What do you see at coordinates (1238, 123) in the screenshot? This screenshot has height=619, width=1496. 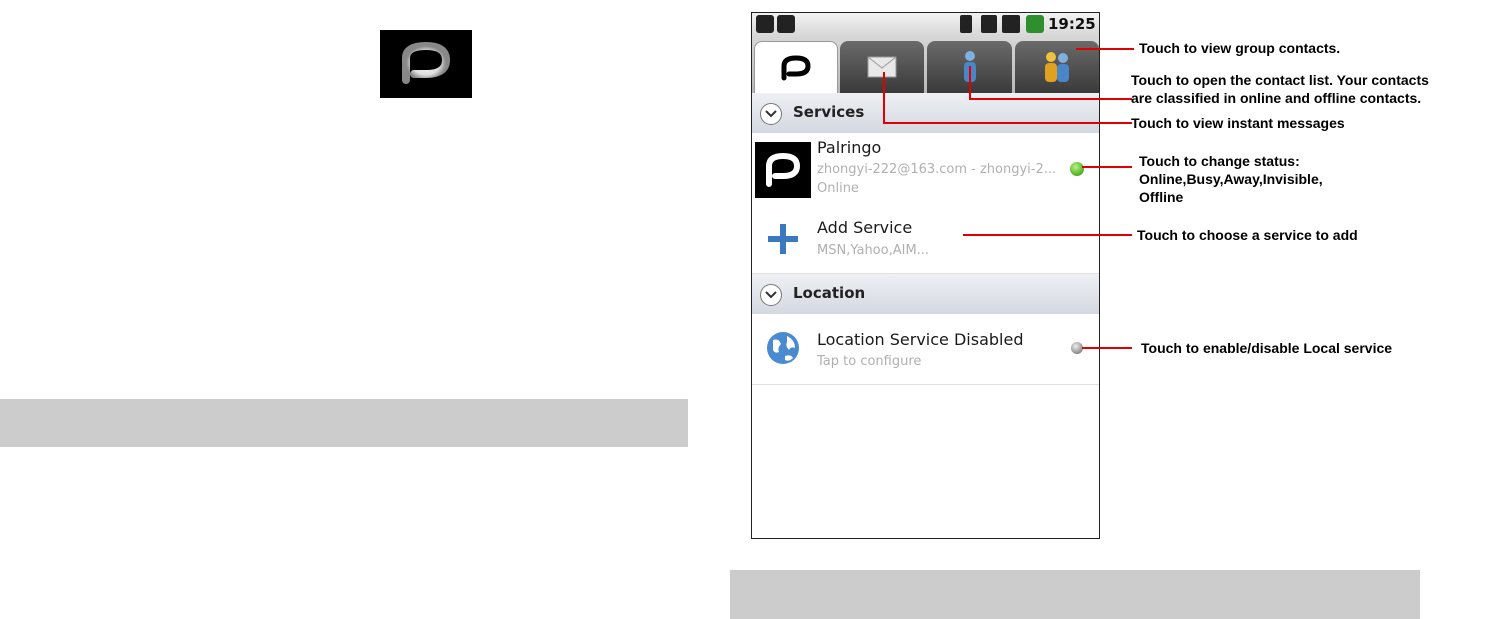 I see `callout-instant-messages: Touch to view instant messages` at bounding box center [1238, 123].